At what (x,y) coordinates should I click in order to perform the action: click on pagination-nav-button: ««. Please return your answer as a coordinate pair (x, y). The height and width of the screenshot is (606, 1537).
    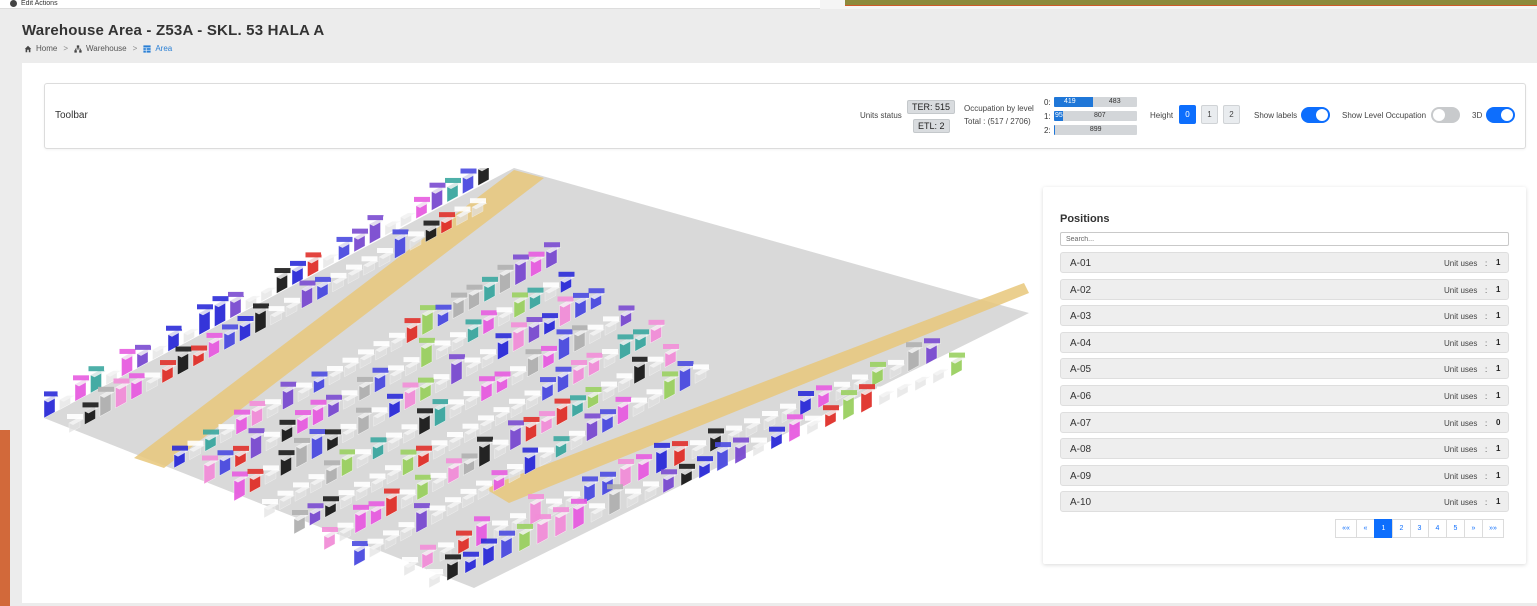
    Looking at the image, I should click on (1346, 528).